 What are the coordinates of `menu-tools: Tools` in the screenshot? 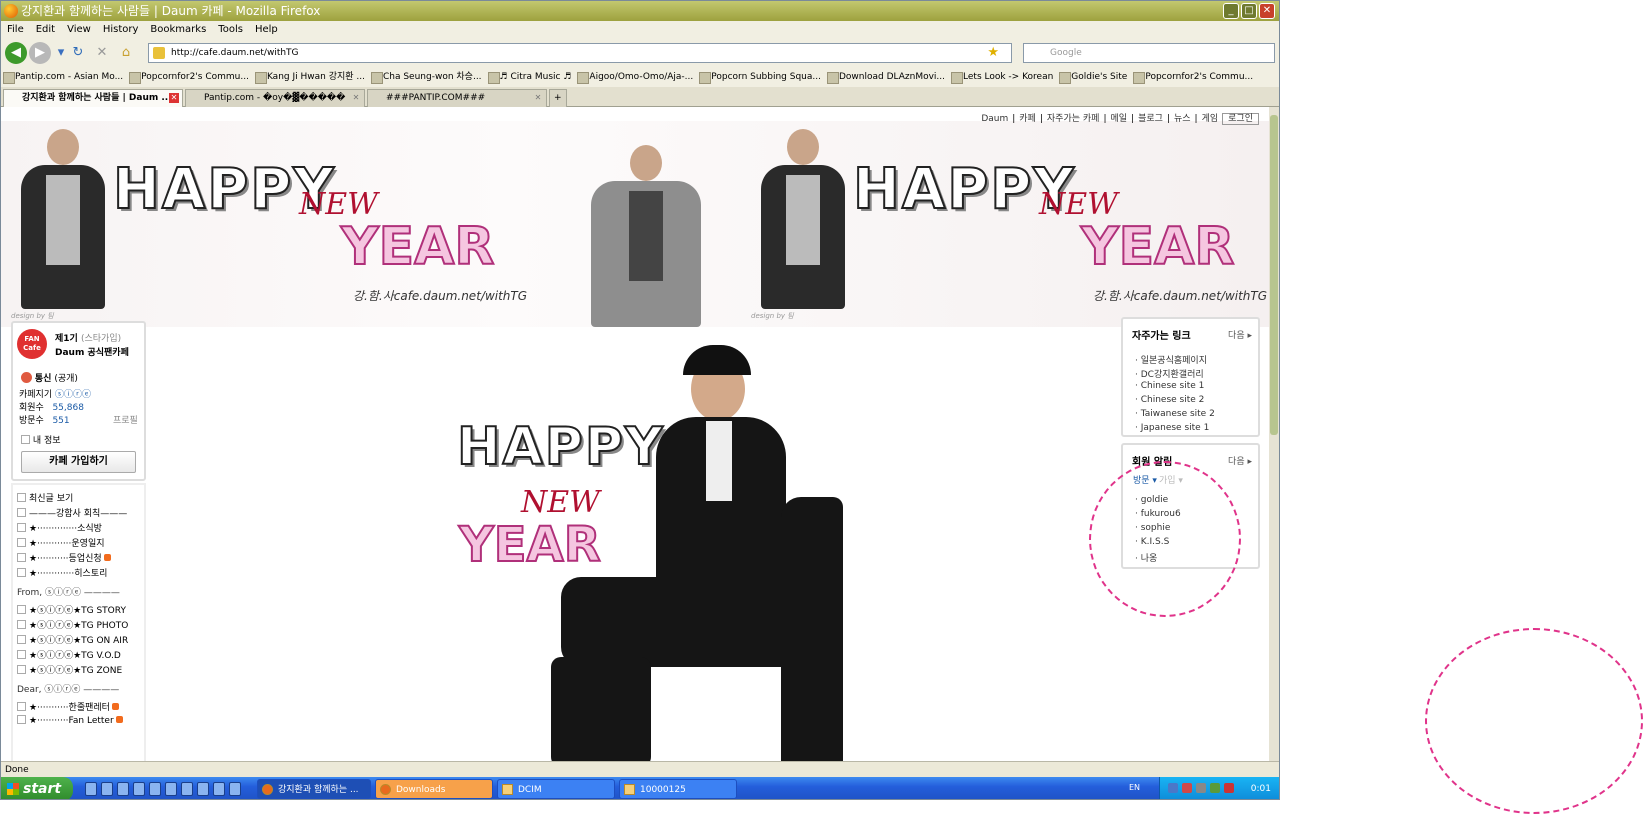 It's located at (230, 30).